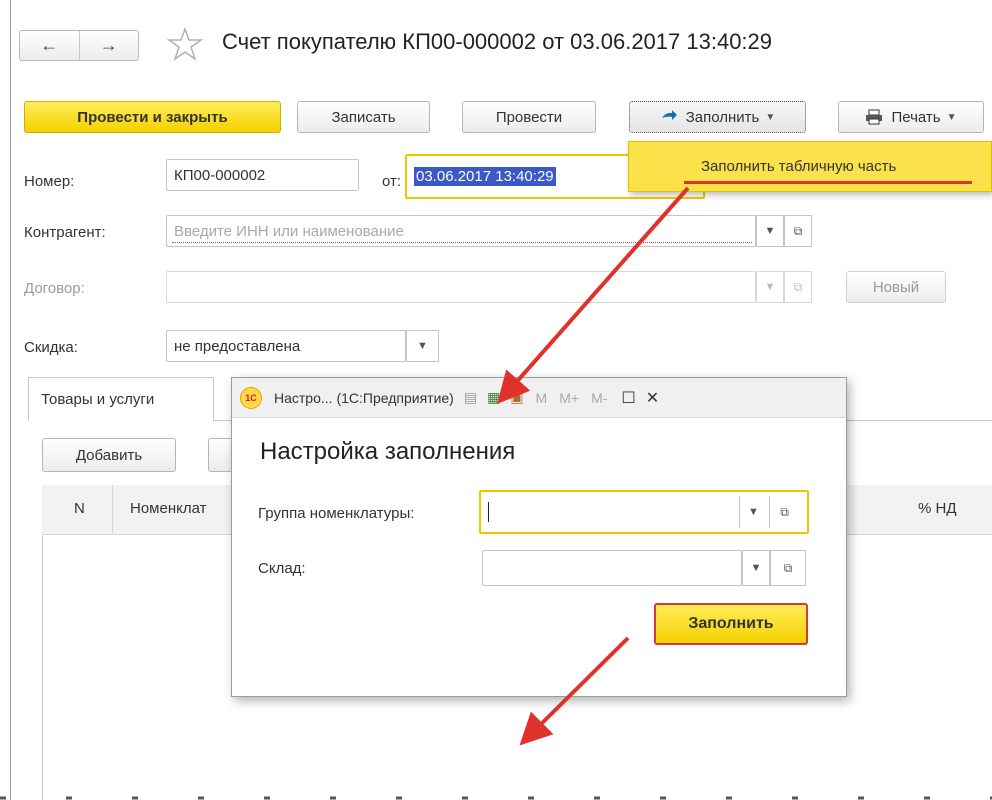 Image resolution: width=992 pixels, height=800 pixels. Describe the element at coordinates (109, 455) in the screenshot. I see `add-row-button: Добавить` at that location.